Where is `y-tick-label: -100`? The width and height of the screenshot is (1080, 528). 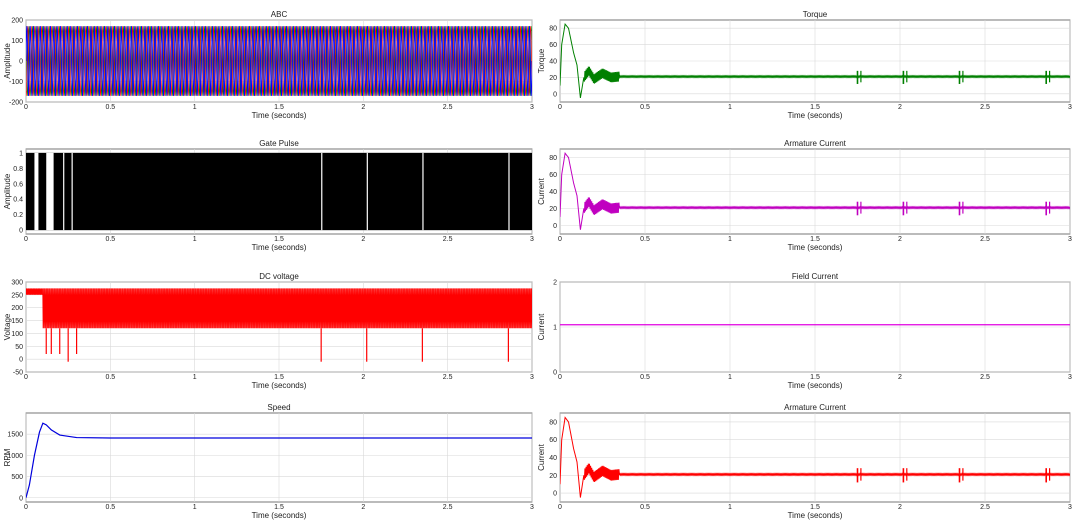 y-tick-label: -100 is located at coordinates (16, 82).